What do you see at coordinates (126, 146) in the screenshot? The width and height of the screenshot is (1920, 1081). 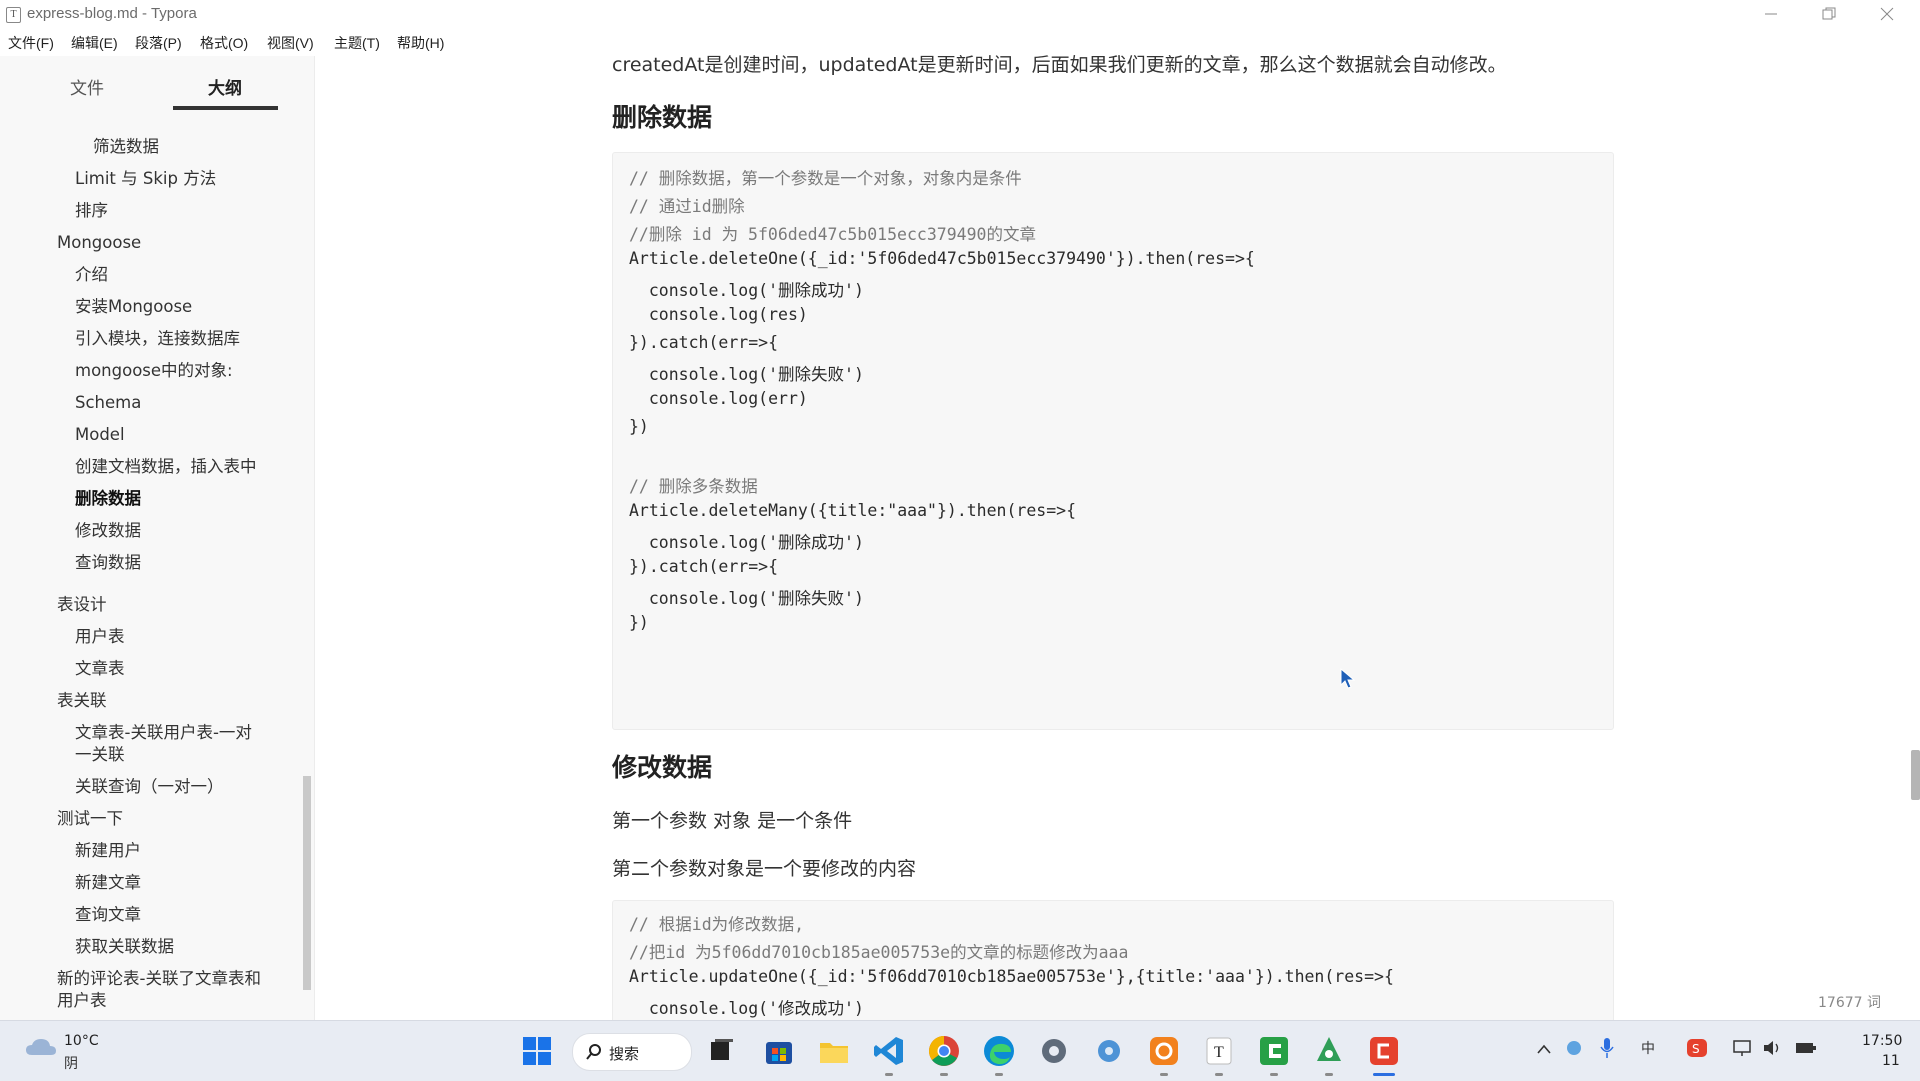 I see `outline-item: 筛选数据` at bounding box center [126, 146].